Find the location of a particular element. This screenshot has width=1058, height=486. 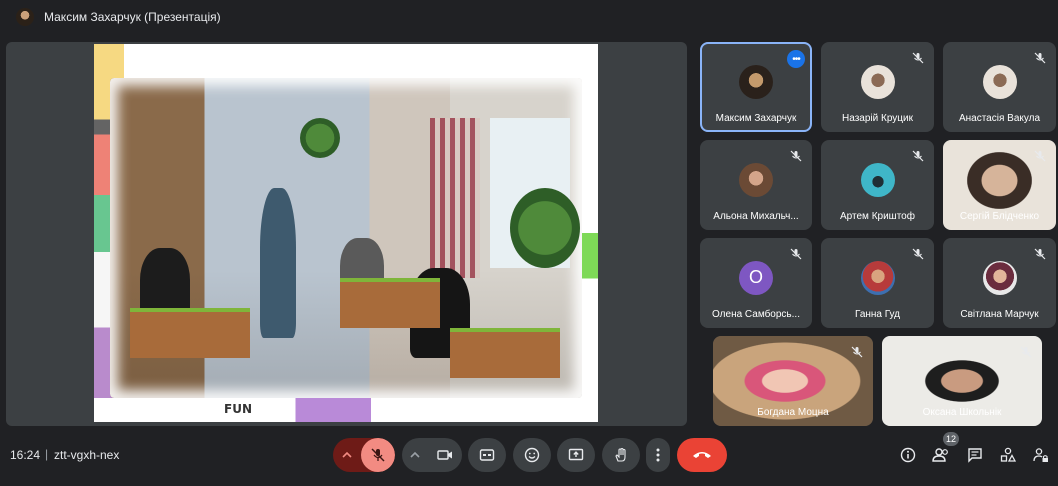

photo-teacher is located at coordinates (278, 263).